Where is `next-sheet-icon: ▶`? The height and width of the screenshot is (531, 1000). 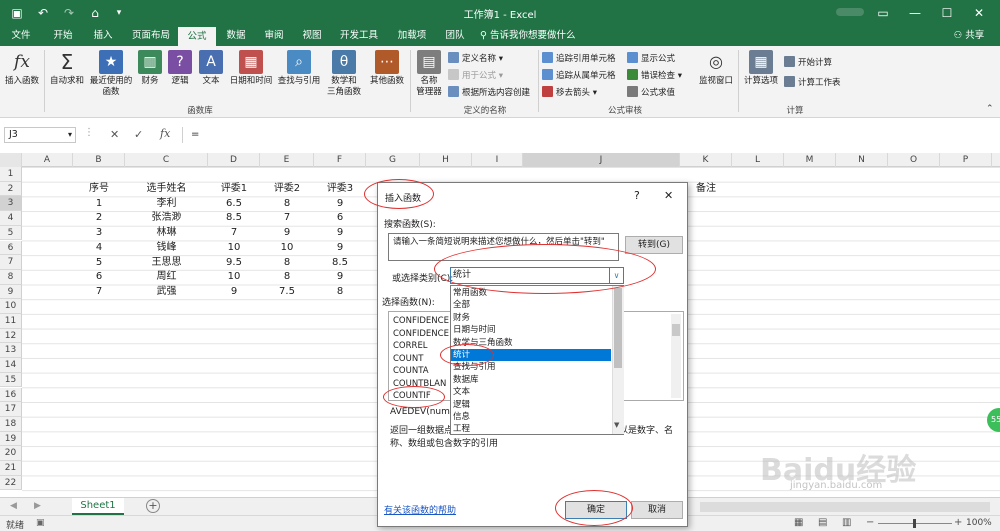 next-sheet-icon: ▶ is located at coordinates (37, 506).